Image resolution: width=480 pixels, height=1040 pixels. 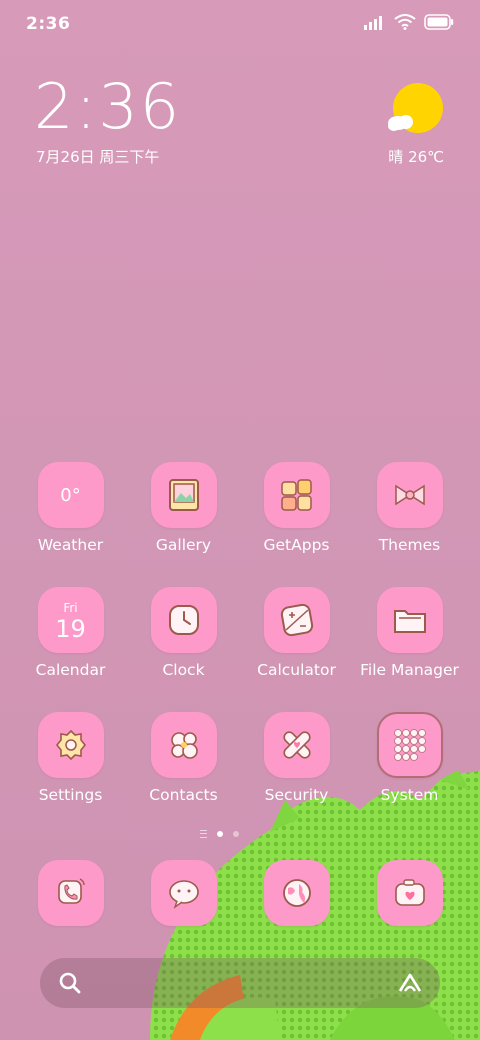 I want to click on dock-browser, so click(x=296, y=893).